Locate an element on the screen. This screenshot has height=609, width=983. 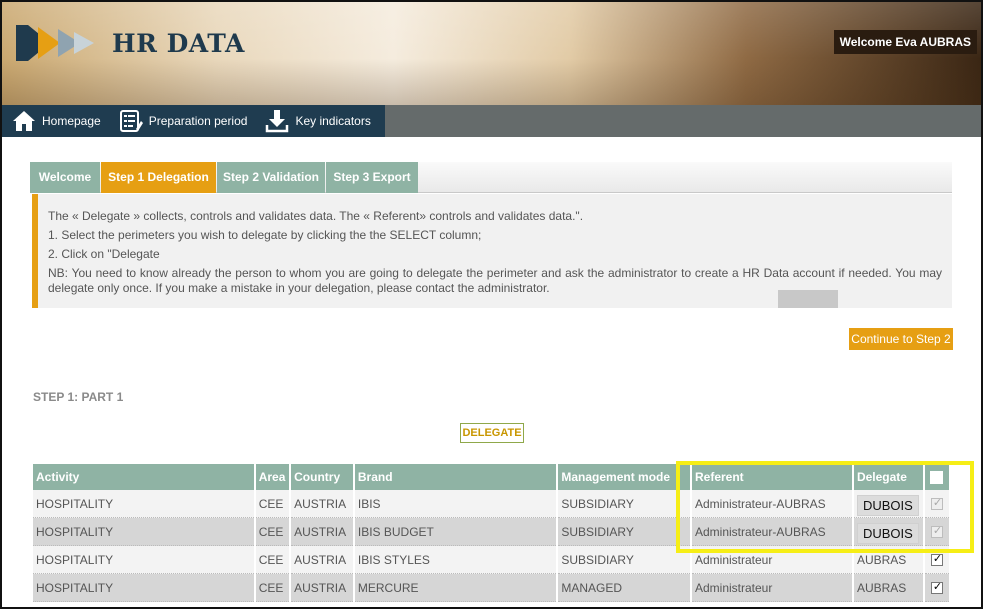
cell-brand: MERCURE is located at coordinates (455, 588).